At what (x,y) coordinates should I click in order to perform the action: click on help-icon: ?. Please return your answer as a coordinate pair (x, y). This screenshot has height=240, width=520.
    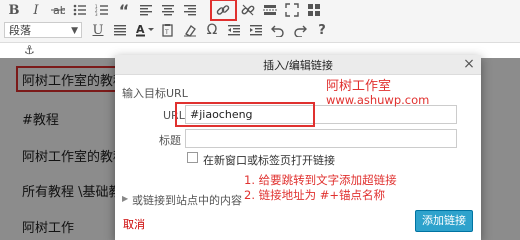
    Looking at the image, I should click on (322, 30).